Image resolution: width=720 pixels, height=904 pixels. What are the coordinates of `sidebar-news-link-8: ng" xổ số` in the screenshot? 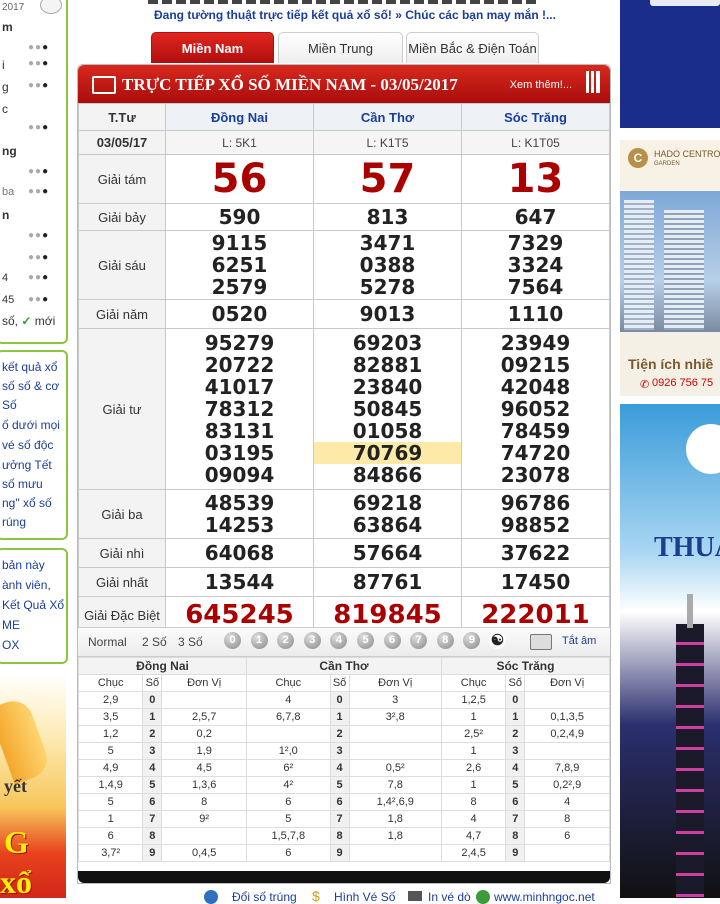 It's located at (27, 503).